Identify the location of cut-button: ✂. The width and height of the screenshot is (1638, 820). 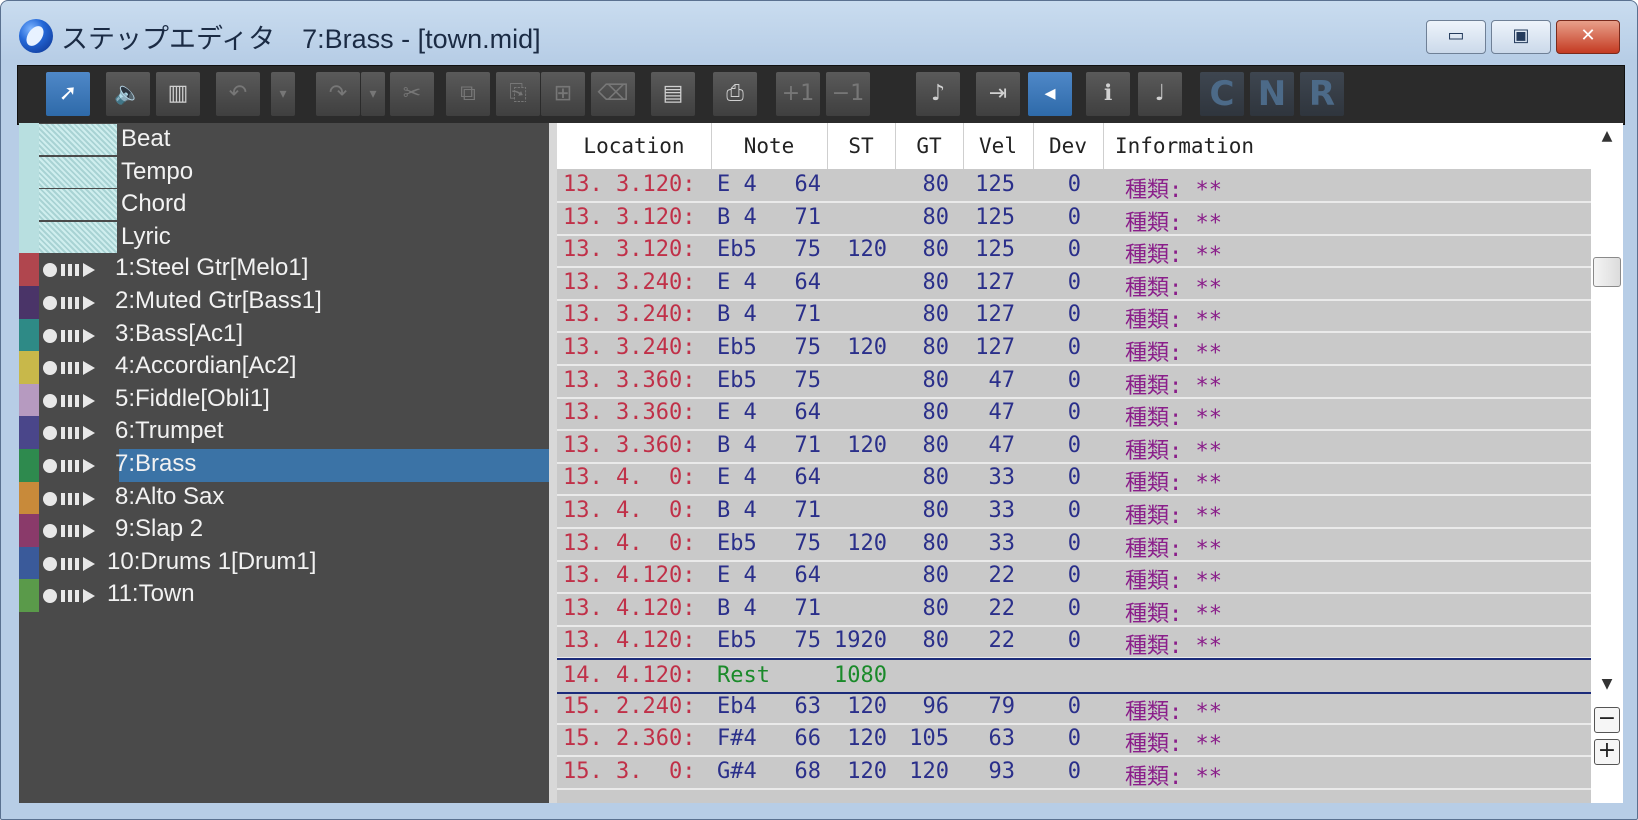
(412, 94).